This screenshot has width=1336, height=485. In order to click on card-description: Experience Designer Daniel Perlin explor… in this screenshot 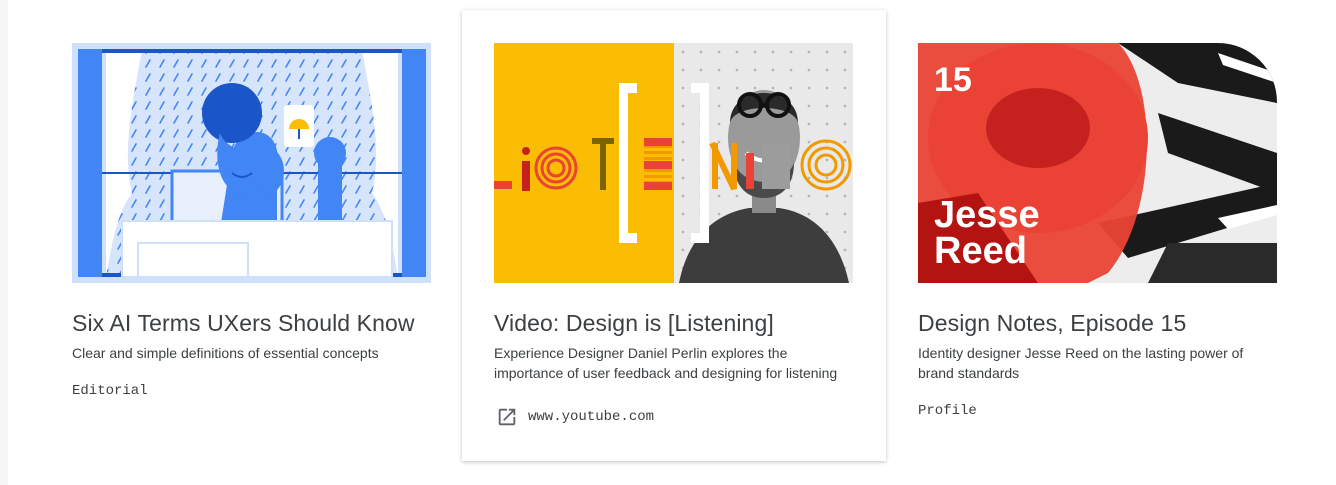, I will do `click(666, 363)`.